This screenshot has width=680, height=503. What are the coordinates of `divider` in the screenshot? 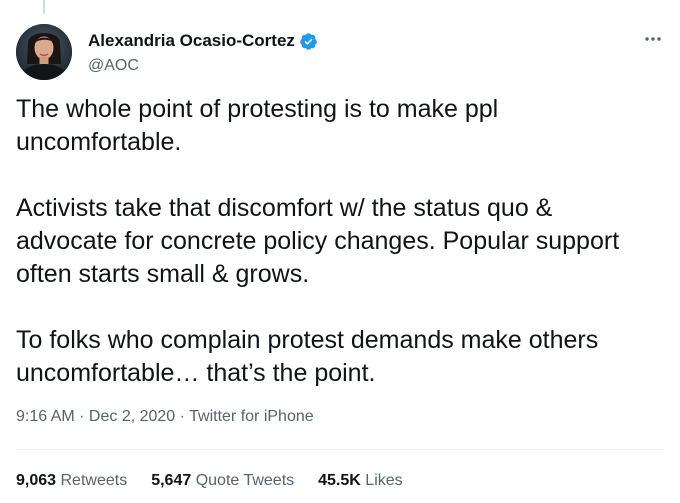 It's located at (340, 449).